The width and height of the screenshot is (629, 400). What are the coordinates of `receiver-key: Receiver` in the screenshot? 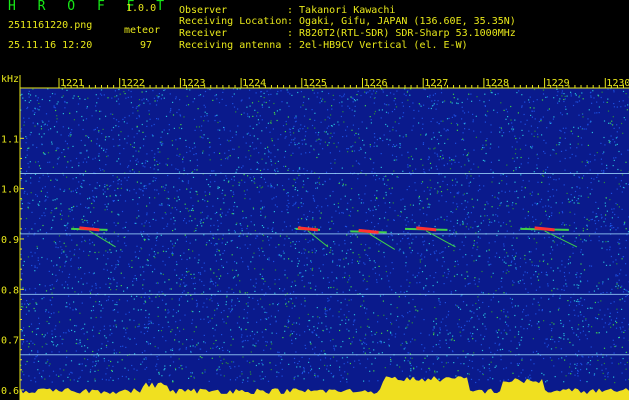 It's located at (203, 33).